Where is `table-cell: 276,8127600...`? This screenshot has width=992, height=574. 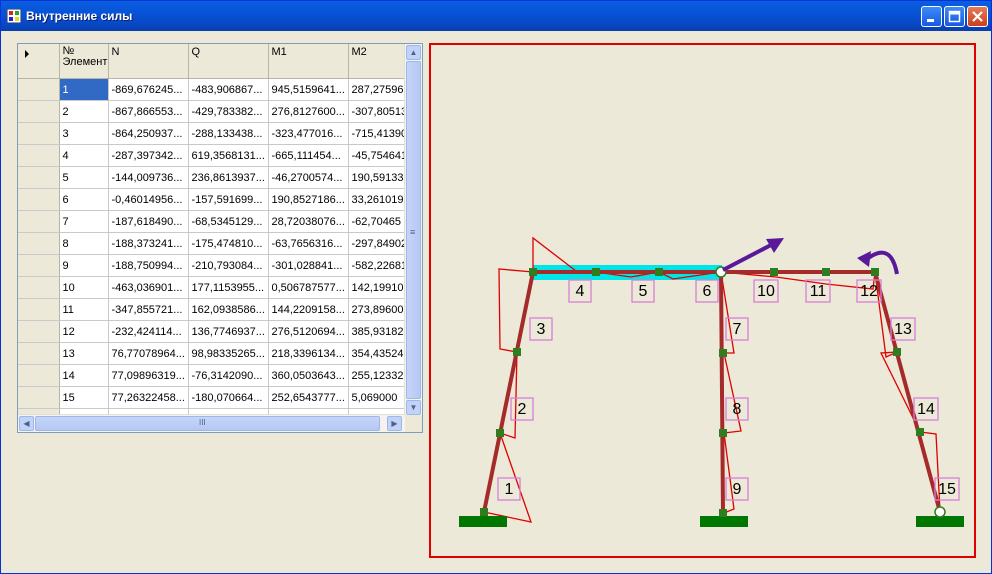 table-cell: 276,8127600... is located at coordinates (308, 111).